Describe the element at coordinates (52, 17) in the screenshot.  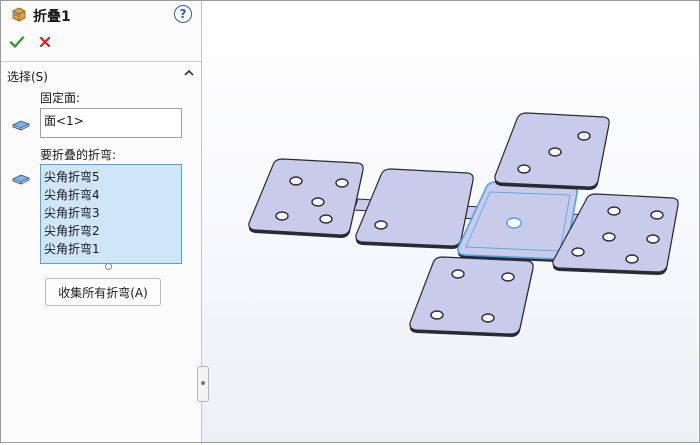
I see `panel-title: 折叠1` at that location.